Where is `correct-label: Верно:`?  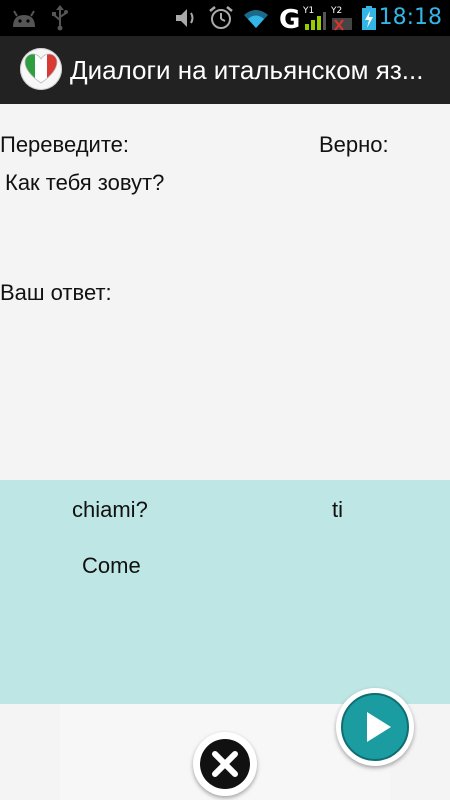
correct-label: Верно: is located at coordinates (354, 144).